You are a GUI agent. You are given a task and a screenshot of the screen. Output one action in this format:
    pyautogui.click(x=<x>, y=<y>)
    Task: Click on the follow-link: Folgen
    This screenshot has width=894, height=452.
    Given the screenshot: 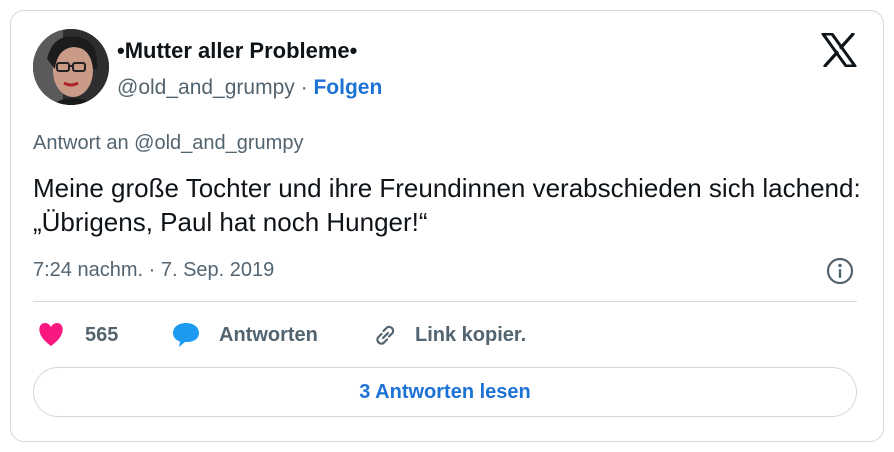 What is the action you would take?
    pyautogui.click(x=347, y=87)
    